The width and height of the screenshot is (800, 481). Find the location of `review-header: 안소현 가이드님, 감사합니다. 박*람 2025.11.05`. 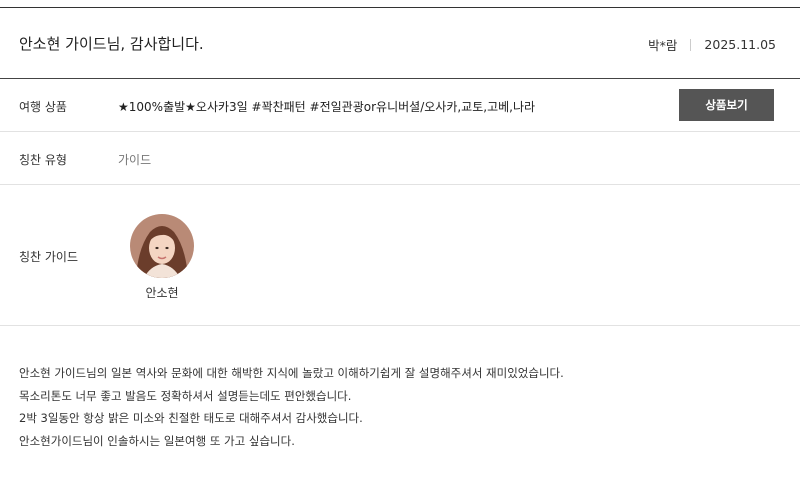

review-header: 안소현 가이드님, 감사합니다. 박*람 2025.11.05 is located at coordinates (400, 43).